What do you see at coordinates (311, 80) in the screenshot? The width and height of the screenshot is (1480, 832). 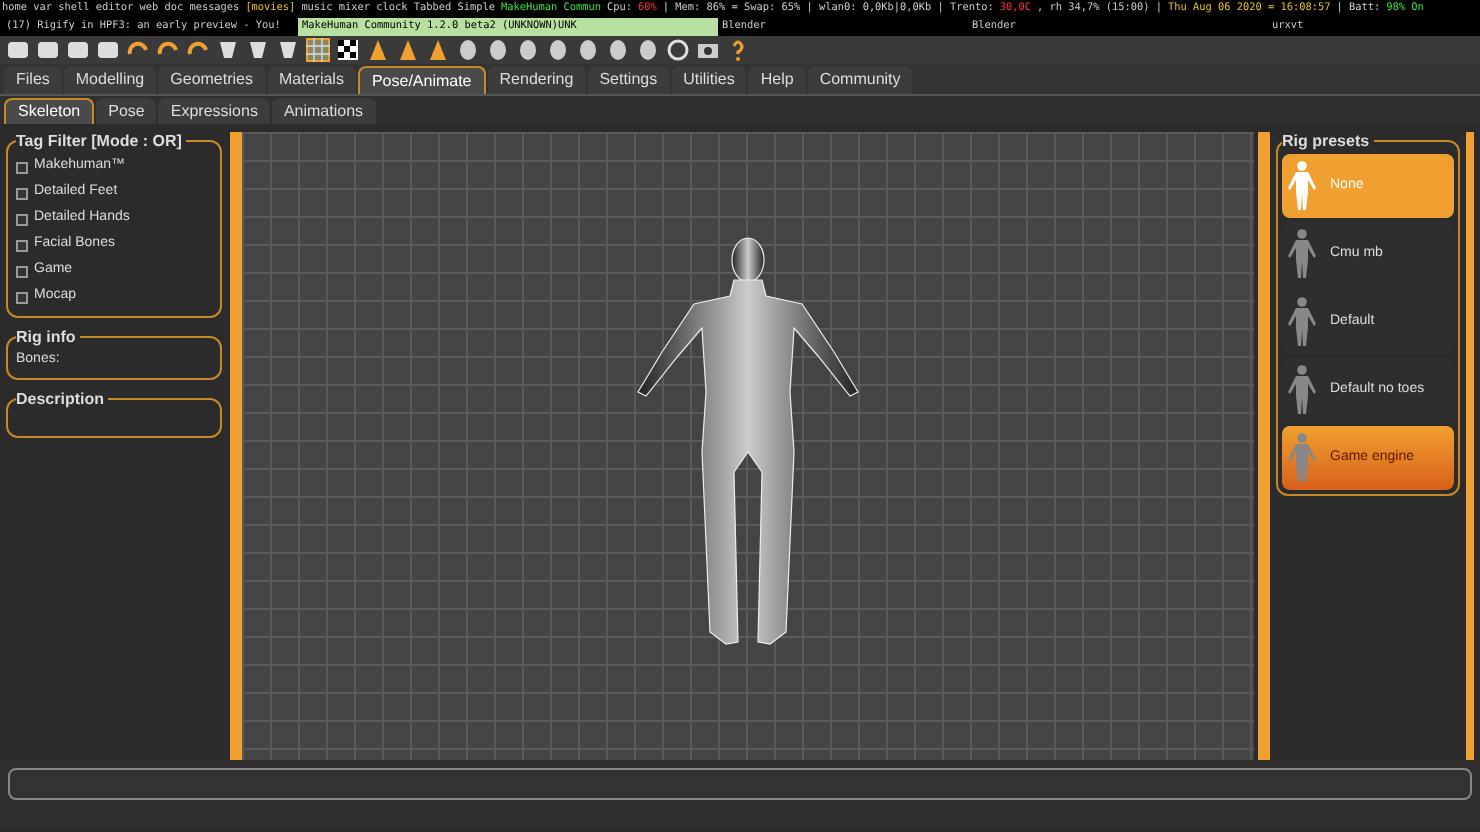 I see `tab: Materials` at bounding box center [311, 80].